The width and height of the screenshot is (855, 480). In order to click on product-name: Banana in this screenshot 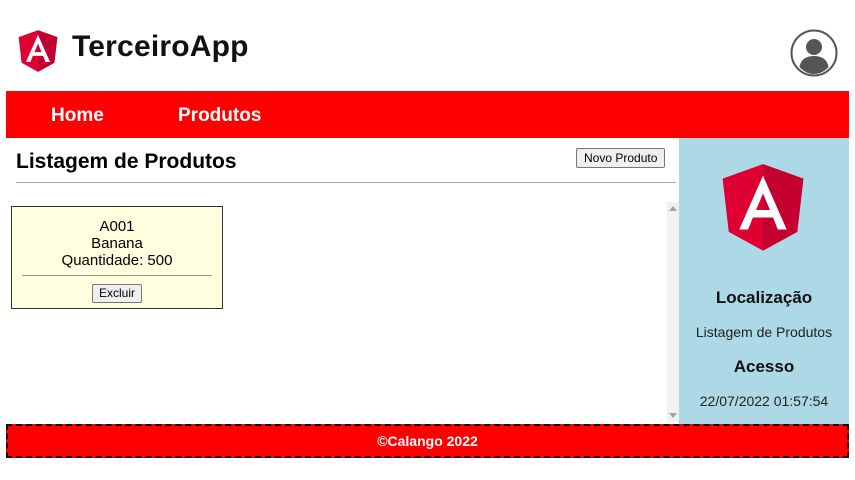, I will do `click(117, 243)`.